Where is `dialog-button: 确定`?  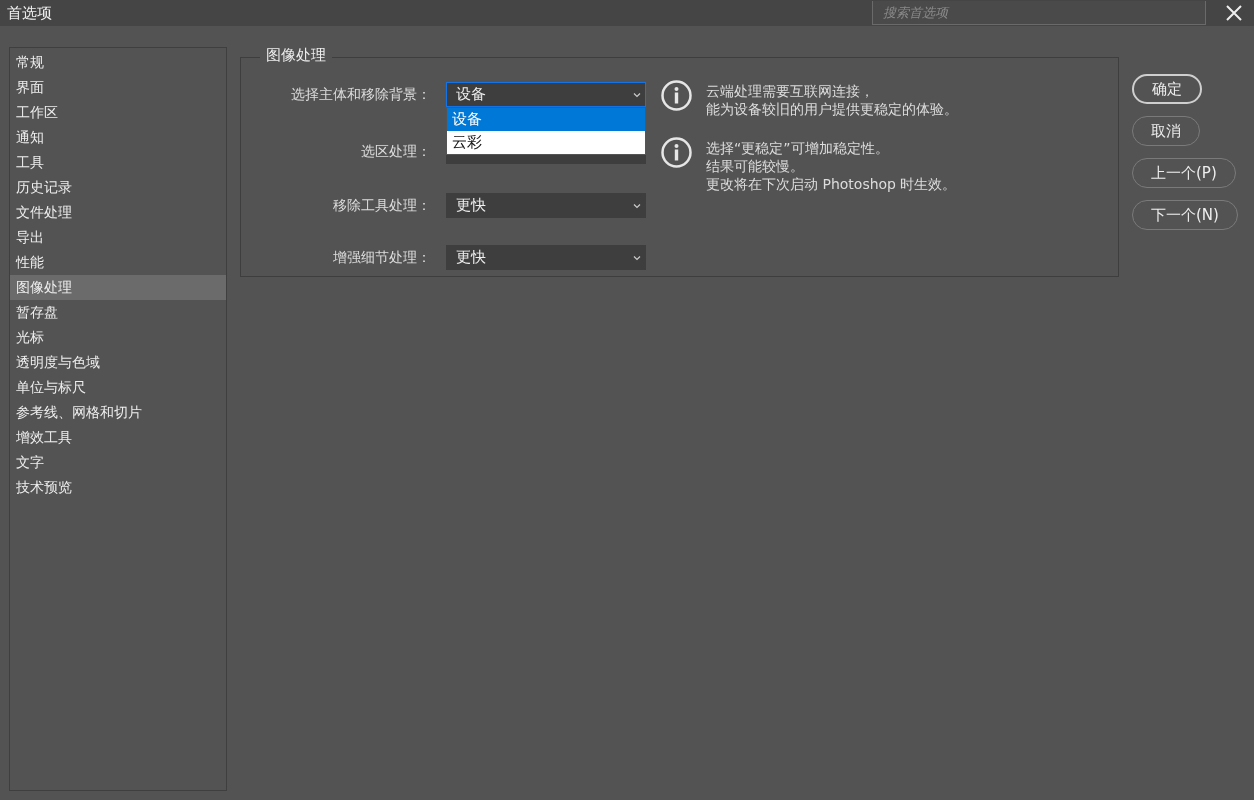
dialog-button: 确定 is located at coordinates (1167, 89).